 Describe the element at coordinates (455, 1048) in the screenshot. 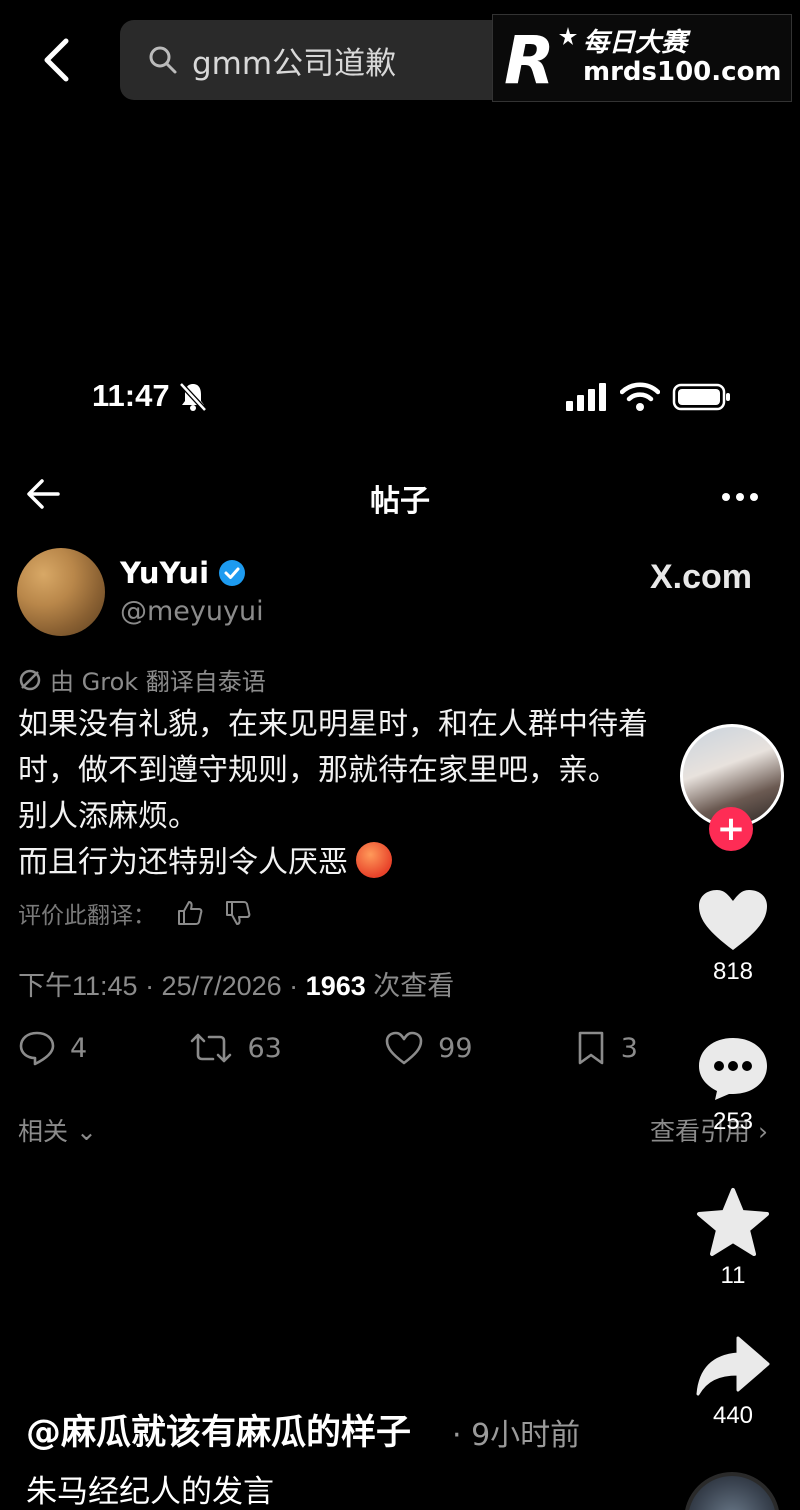

I see `like-count: 99` at that location.